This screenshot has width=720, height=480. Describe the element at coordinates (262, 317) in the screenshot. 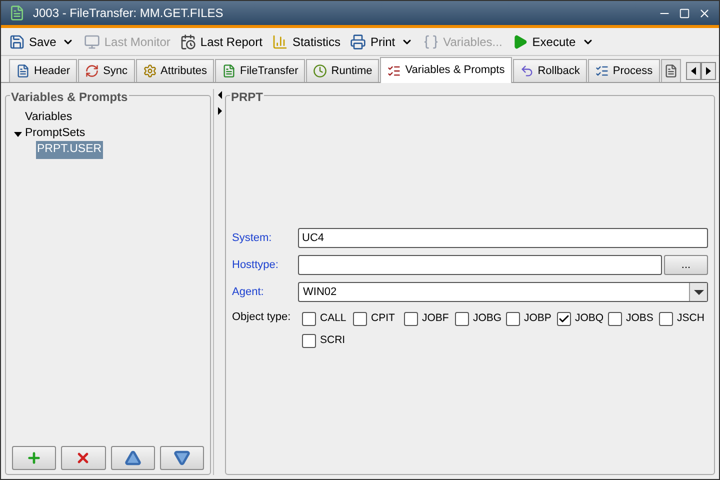

I see `field-label: Object type:` at that location.